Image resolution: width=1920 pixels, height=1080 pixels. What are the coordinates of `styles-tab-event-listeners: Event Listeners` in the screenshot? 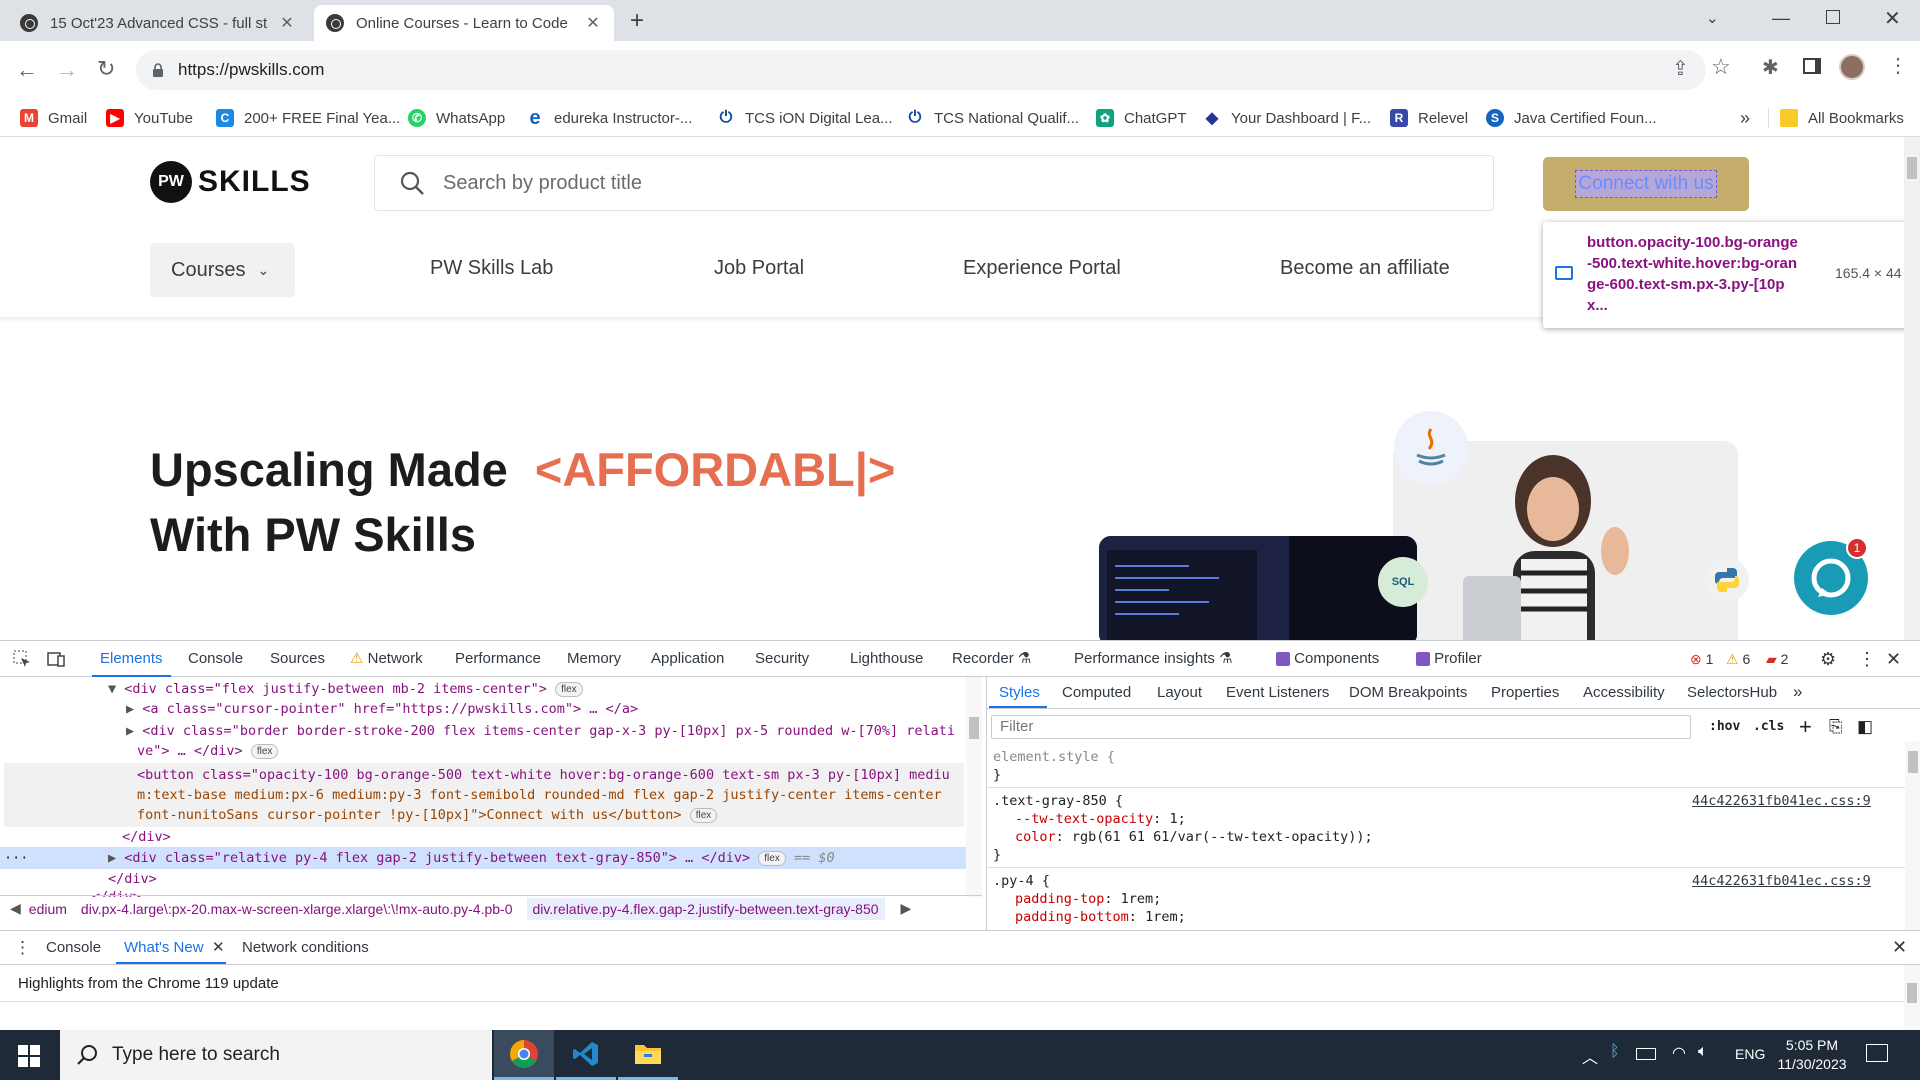 It's located at (1277, 692).